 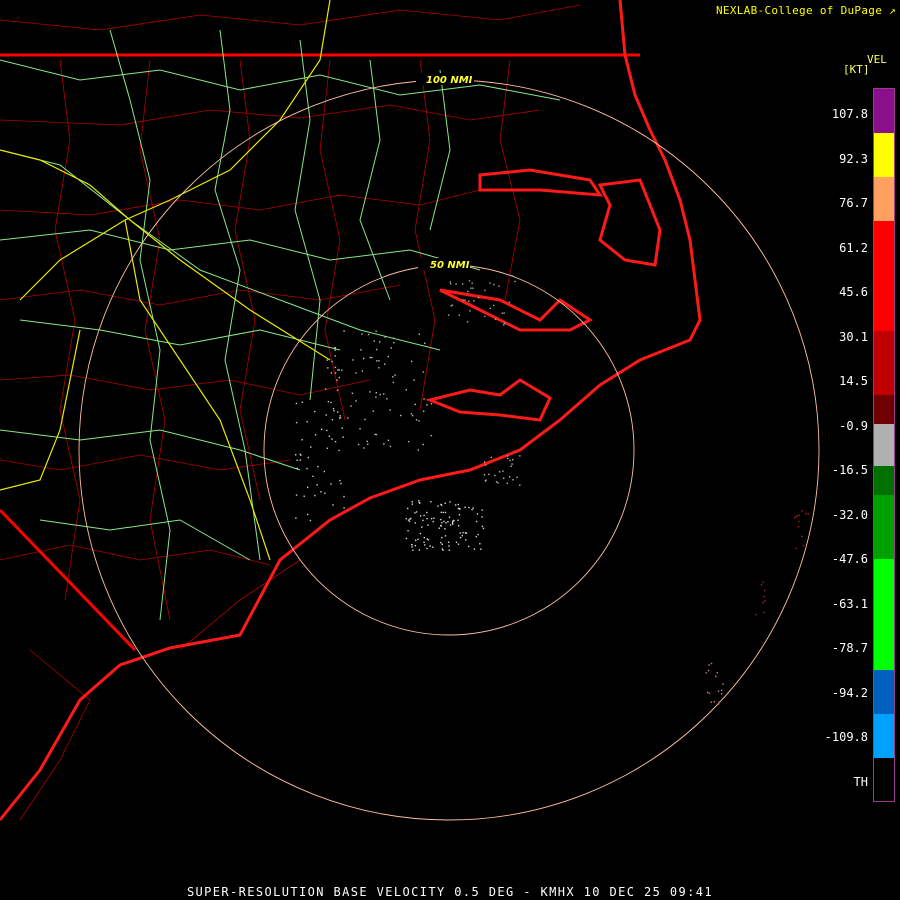 I want to click on legend-tick-label: TH, so click(x=860, y=781).